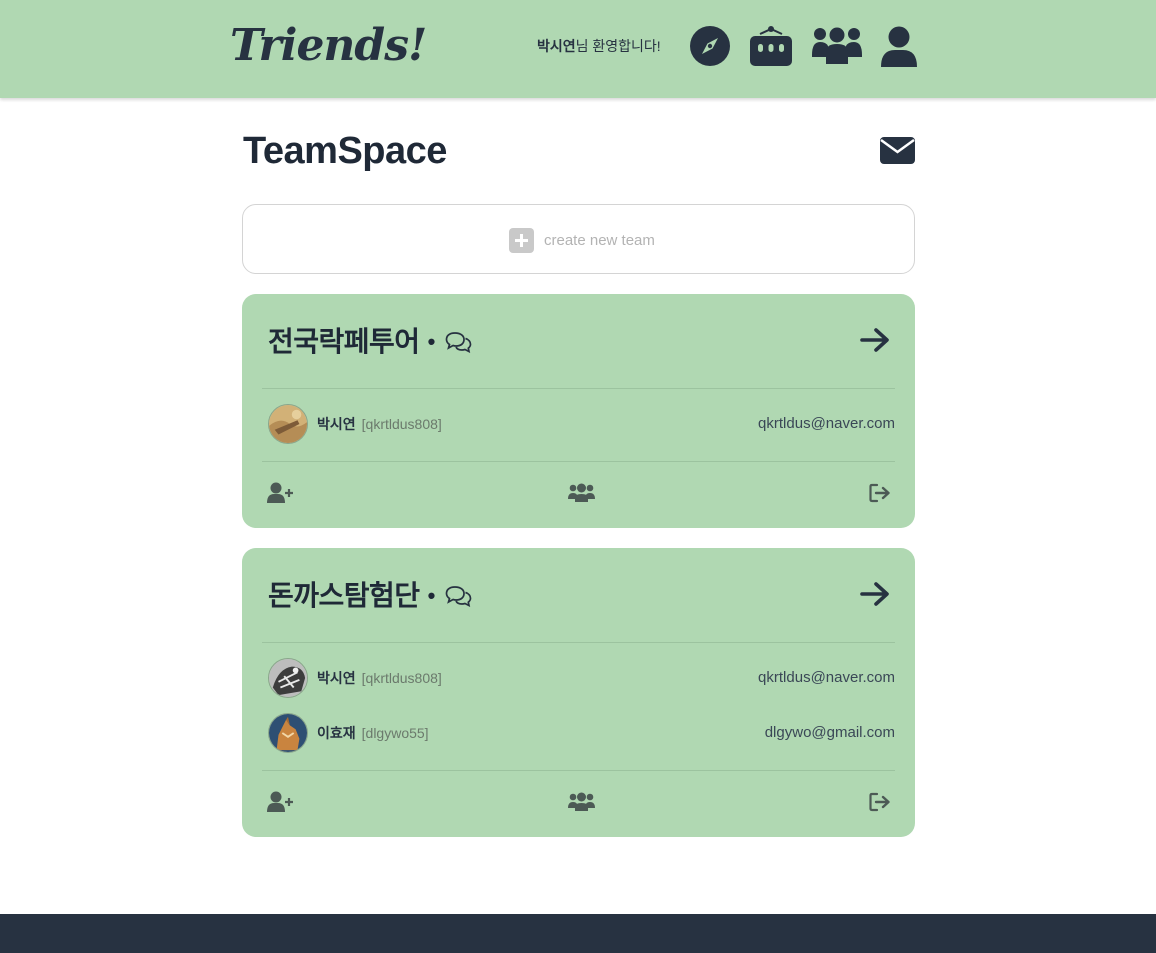  I want to click on user-icon, so click(899, 47).